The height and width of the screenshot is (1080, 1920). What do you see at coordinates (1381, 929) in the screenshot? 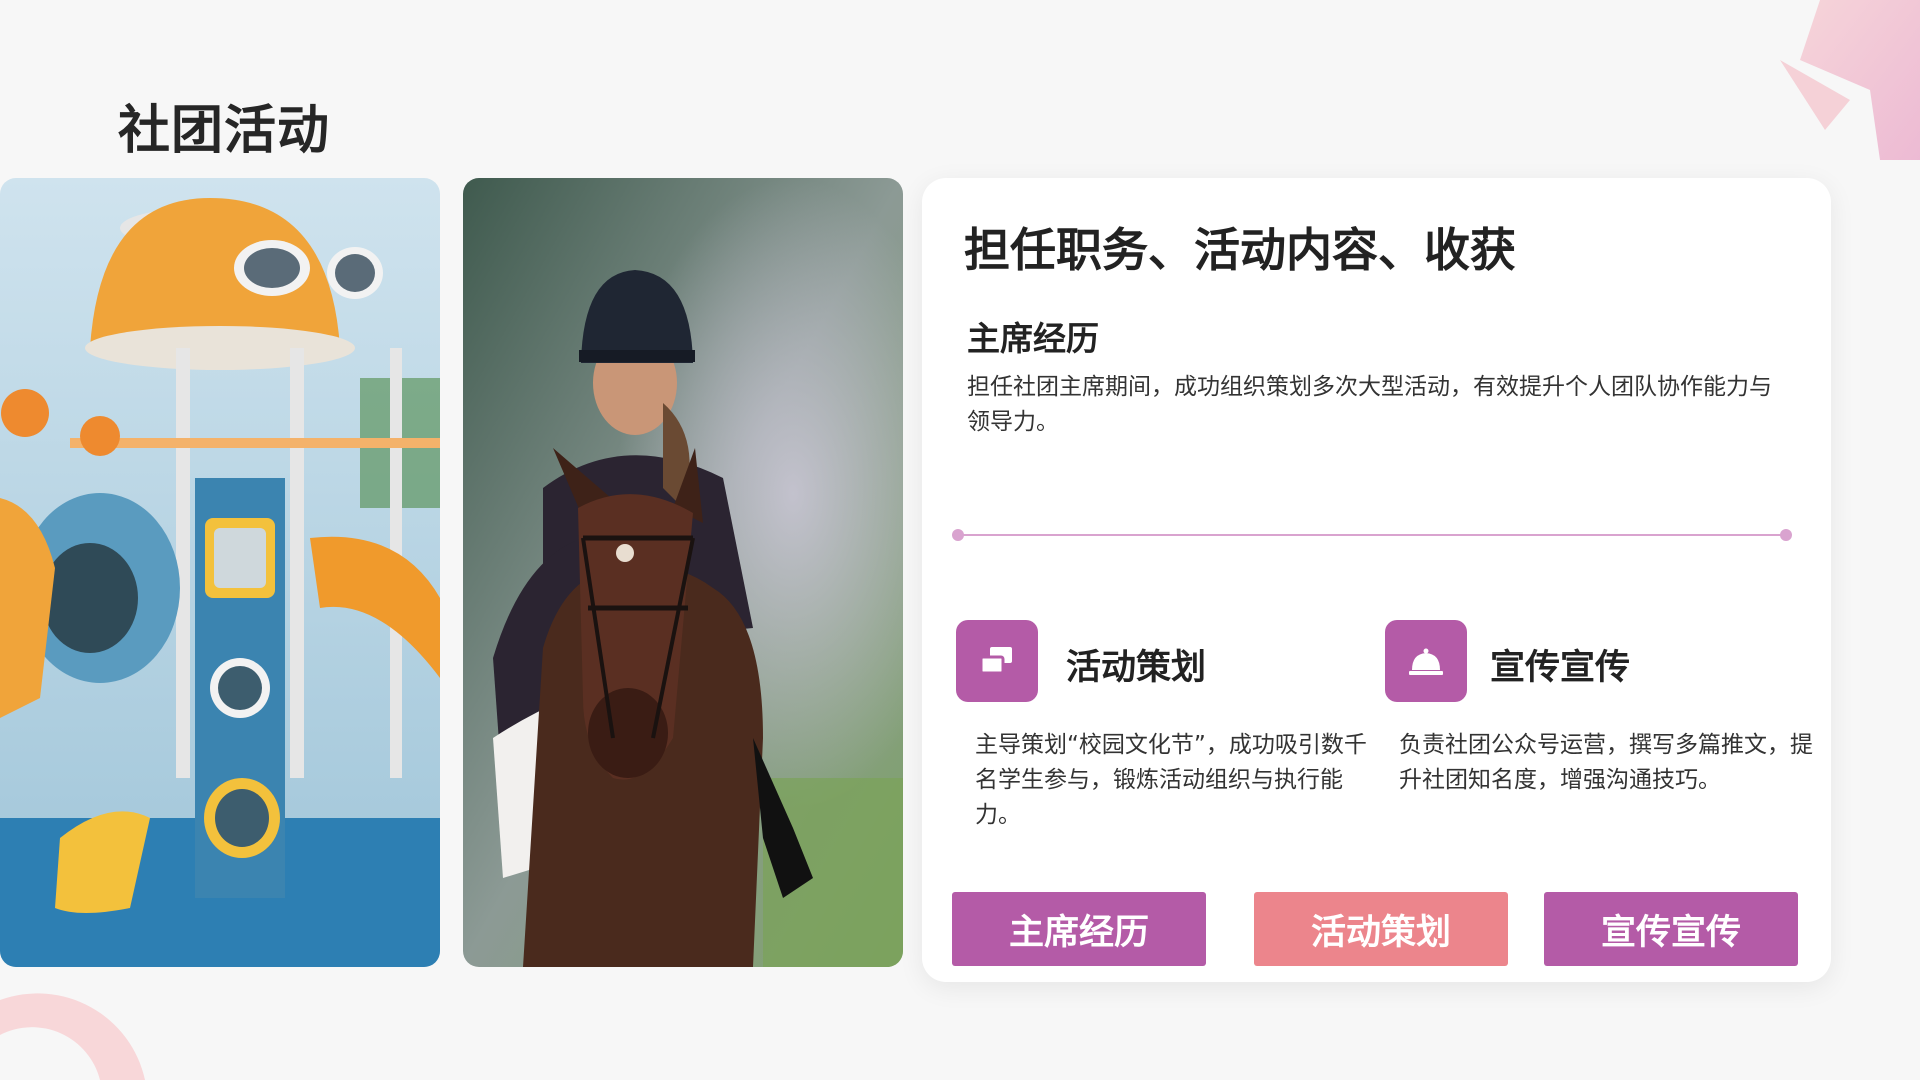
I see `tab-activity-planning: 活动策划` at bounding box center [1381, 929].